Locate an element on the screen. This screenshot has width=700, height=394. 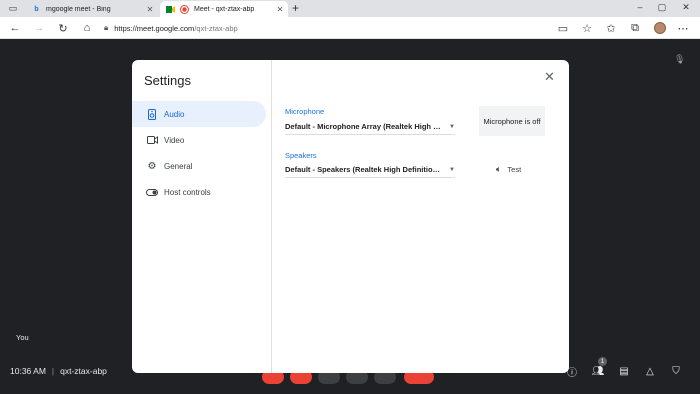
gear-icon: ⚙ is located at coordinates (152, 166).